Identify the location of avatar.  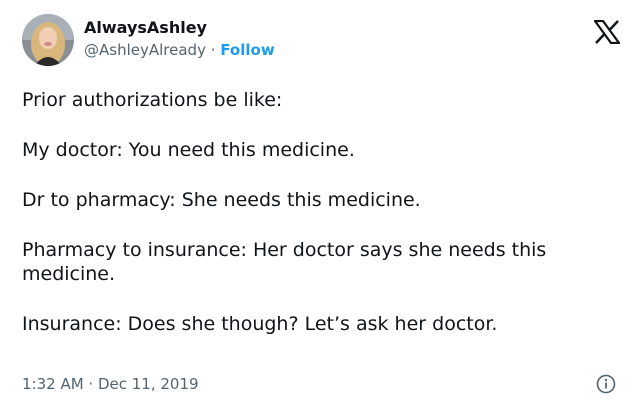
(48, 40).